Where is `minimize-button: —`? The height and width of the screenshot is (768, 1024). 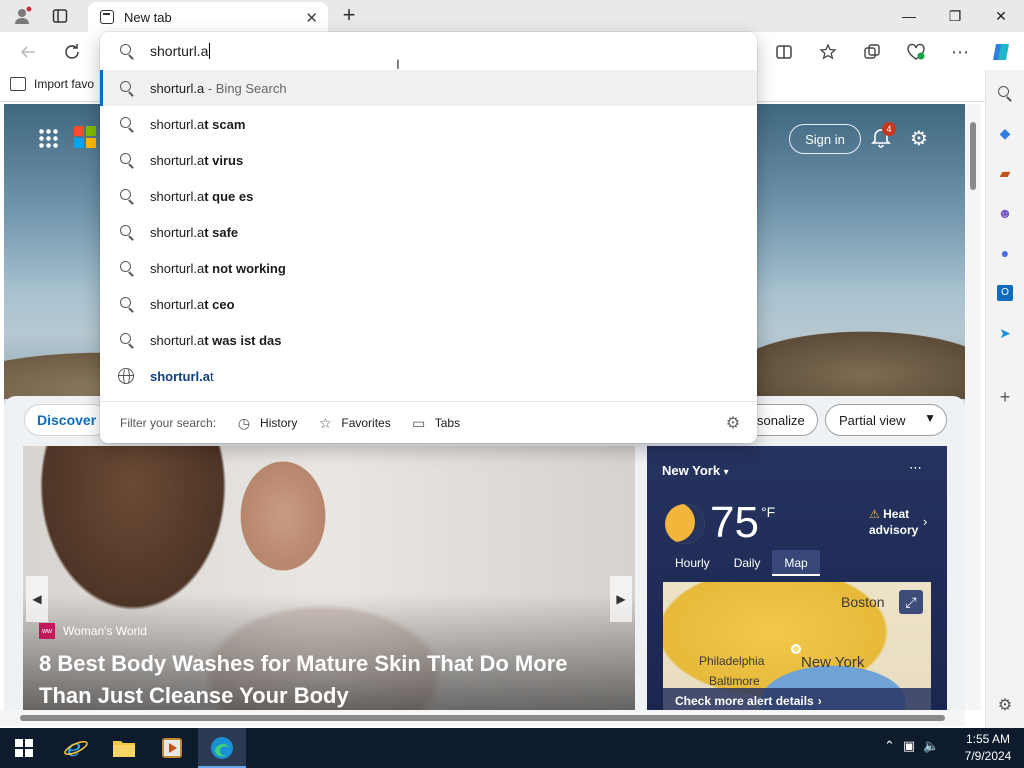 minimize-button: — is located at coordinates (909, 16).